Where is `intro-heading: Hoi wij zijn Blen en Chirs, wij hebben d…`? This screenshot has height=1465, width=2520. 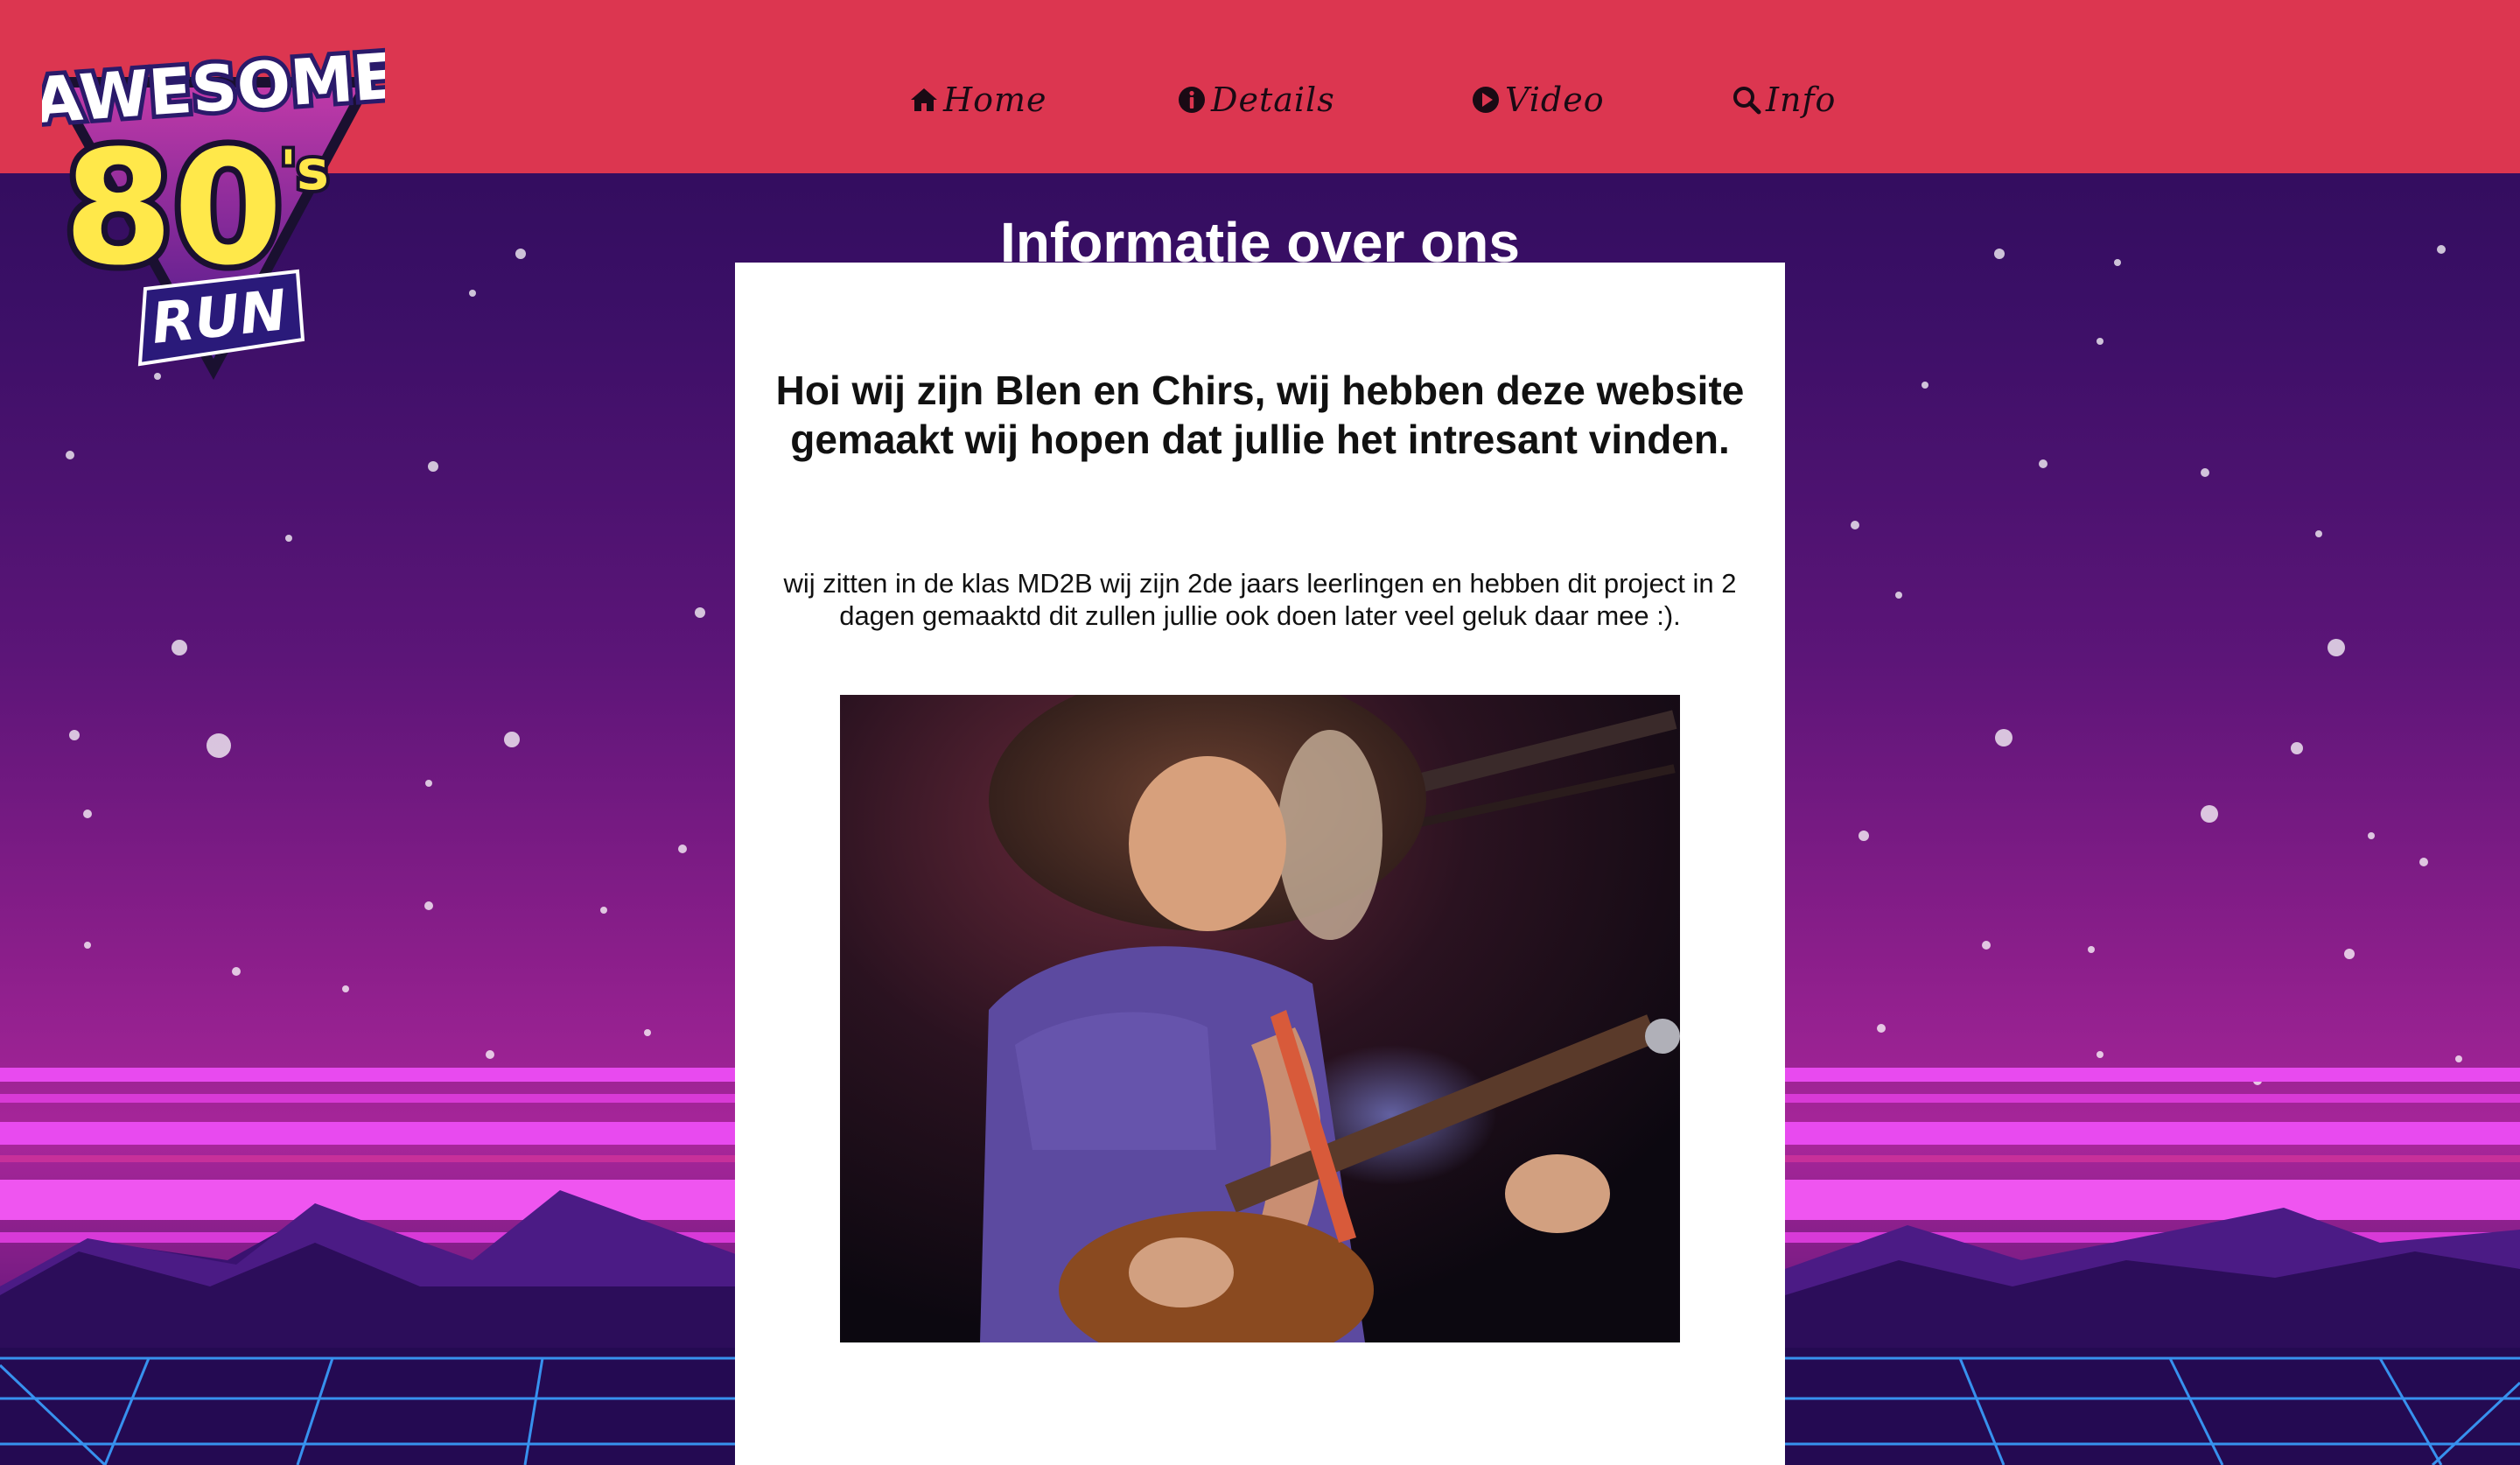 intro-heading: Hoi wij zijn Blen en Chirs, wij hebben d… is located at coordinates (1260, 415).